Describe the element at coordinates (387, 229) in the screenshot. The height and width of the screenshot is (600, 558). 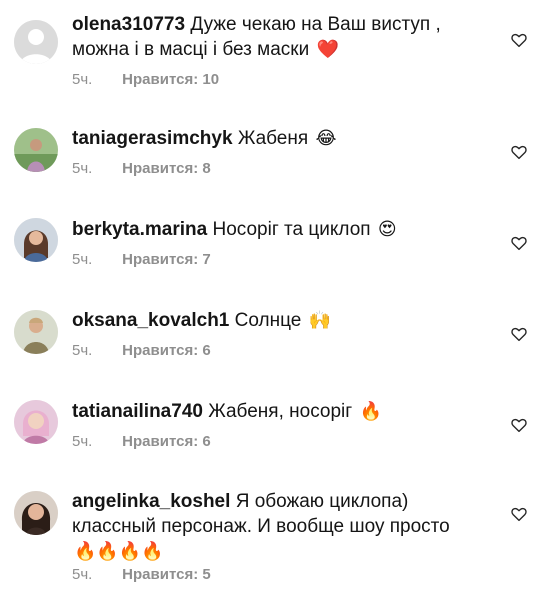
I see `comment-emoji: 😍` at that location.